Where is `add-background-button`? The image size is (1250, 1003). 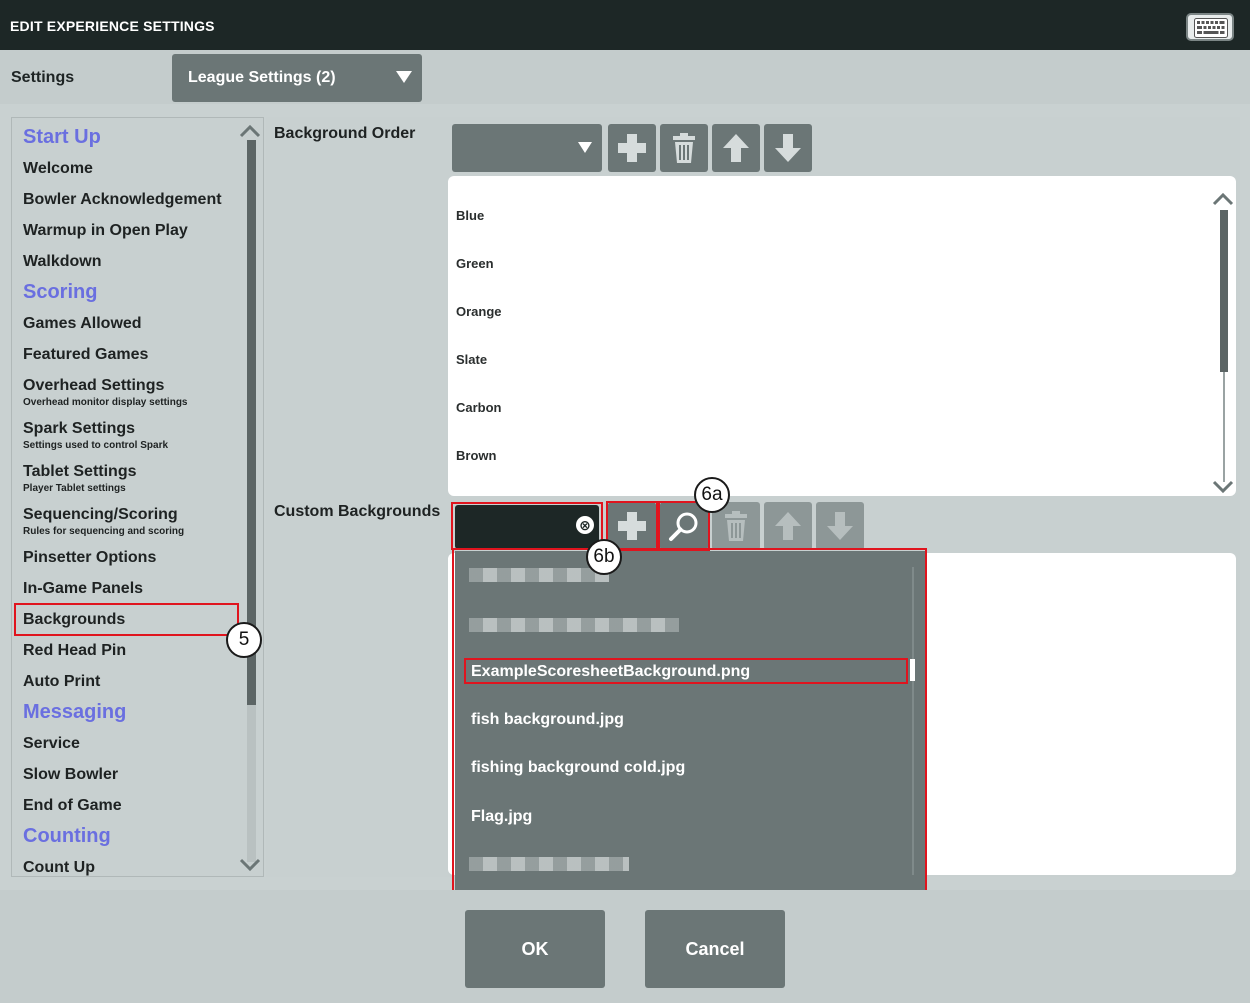
add-background-button is located at coordinates (632, 148).